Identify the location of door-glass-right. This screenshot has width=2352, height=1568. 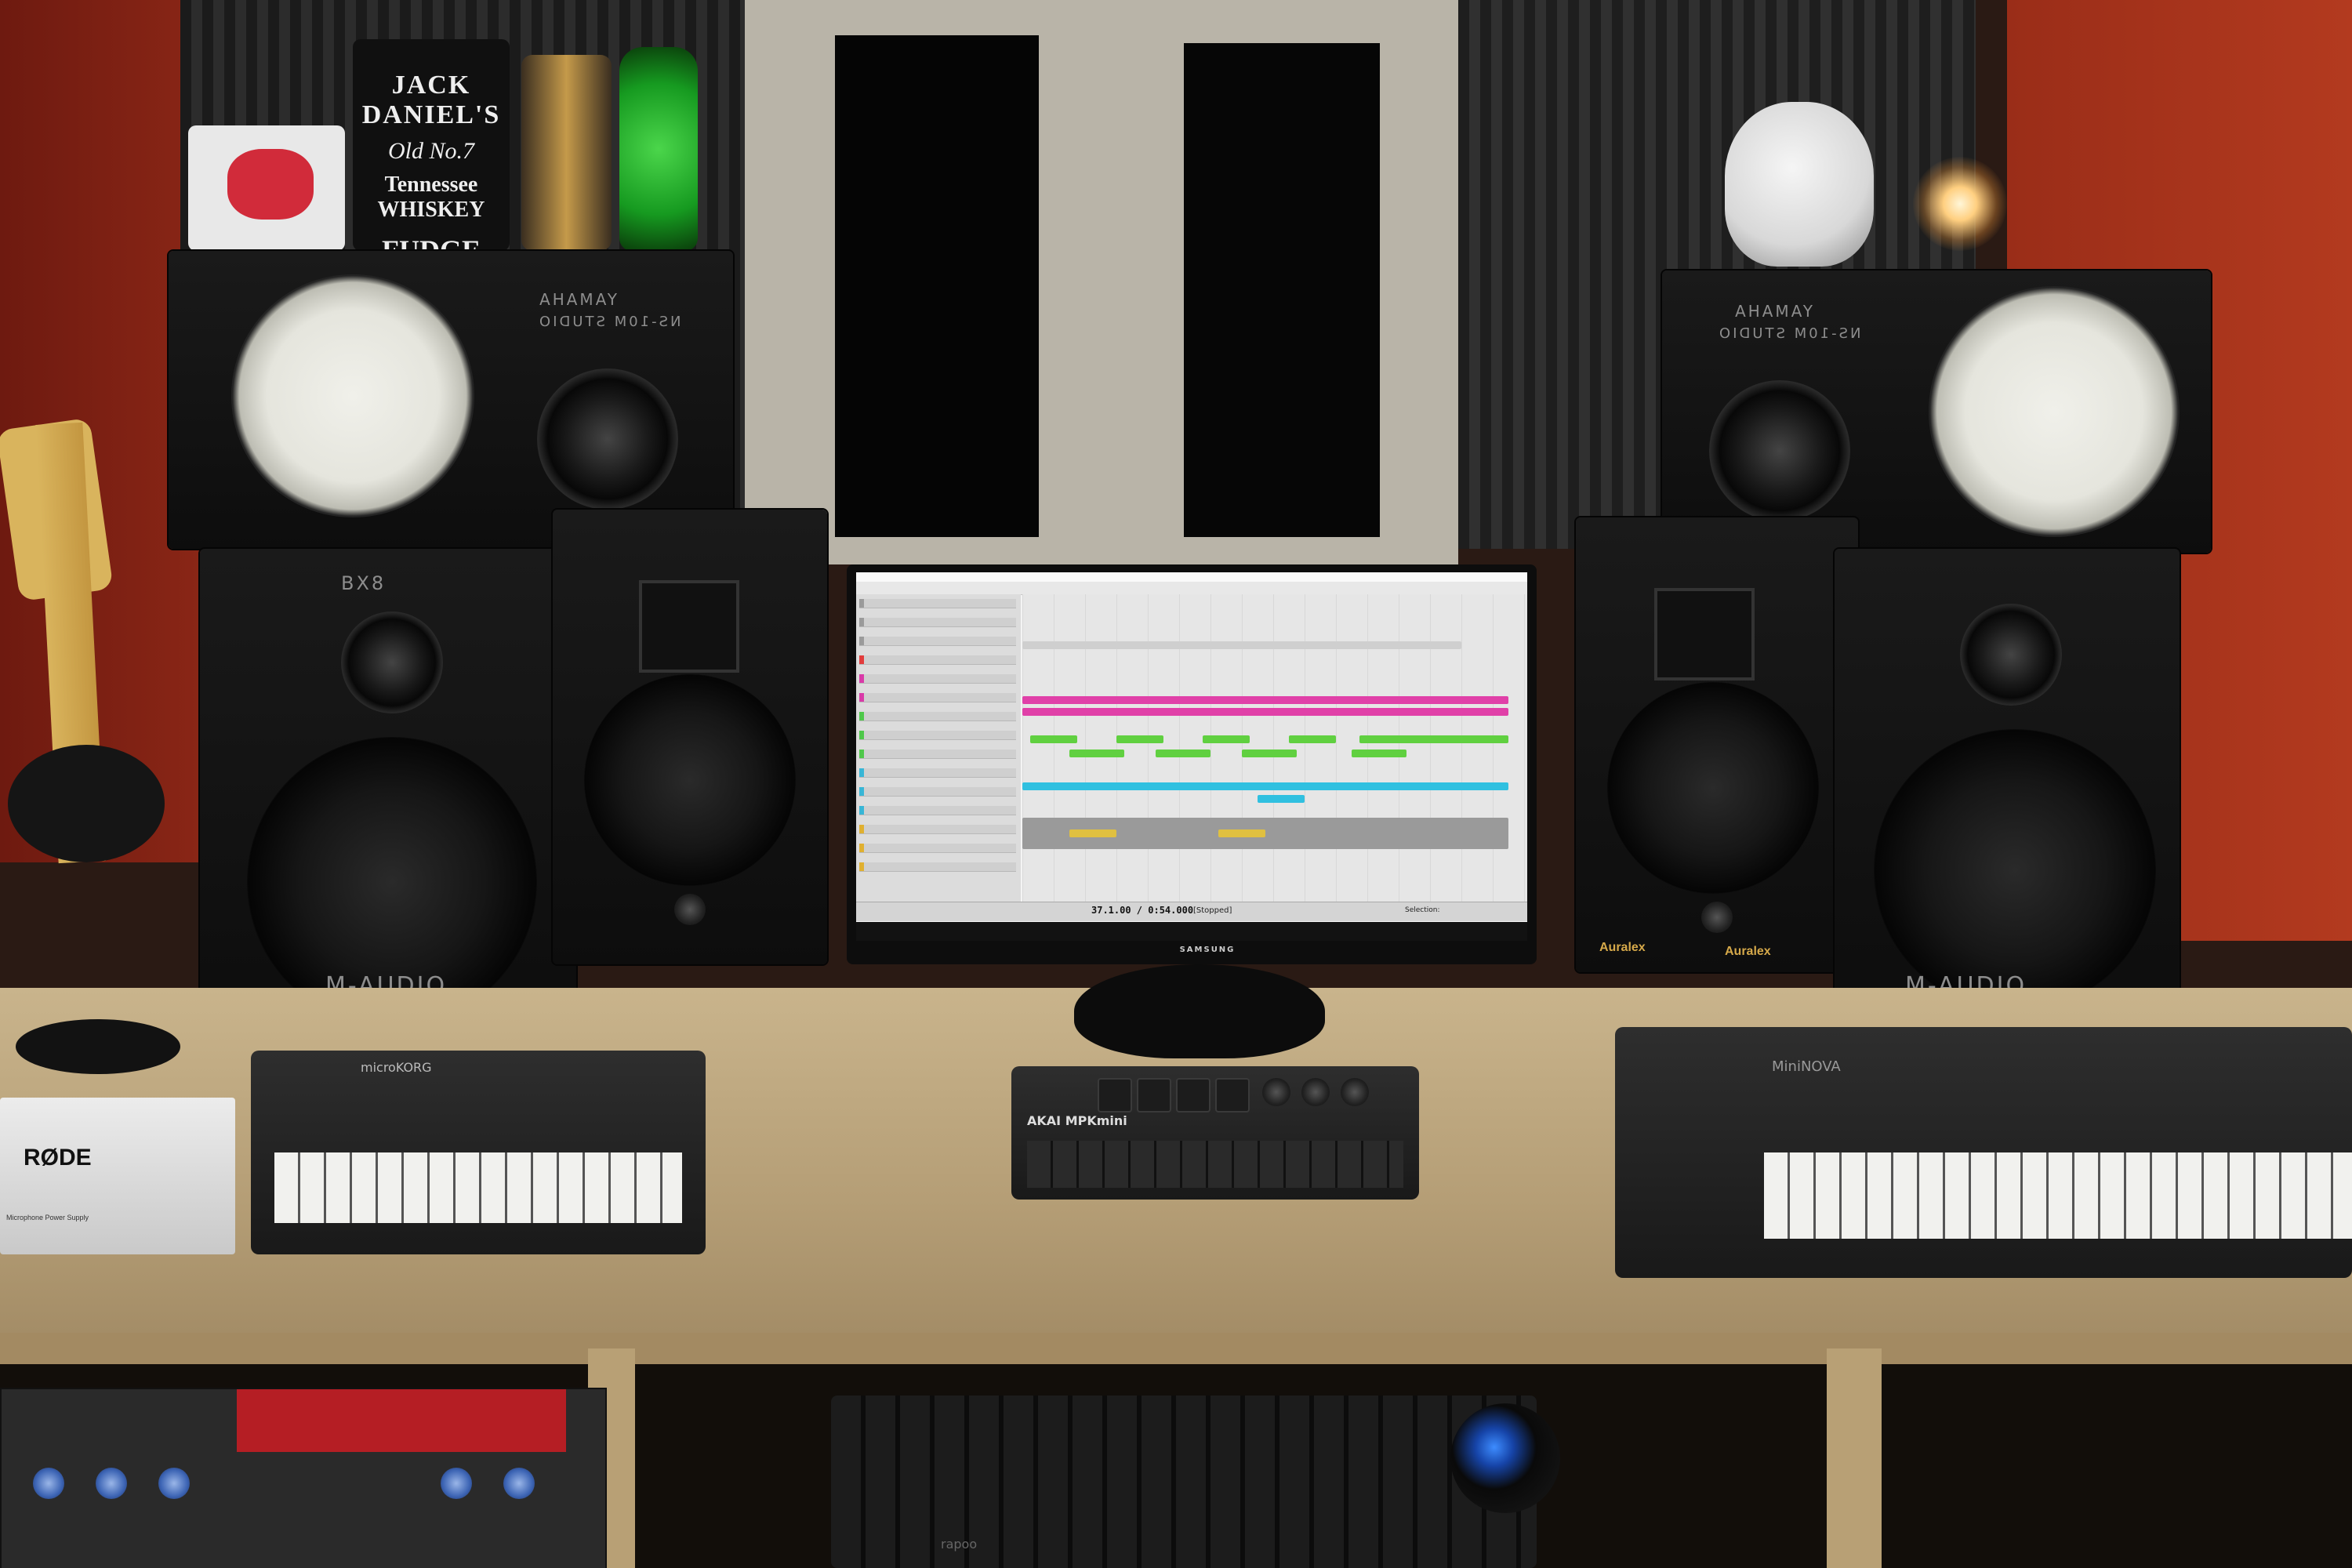
(1282, 290).